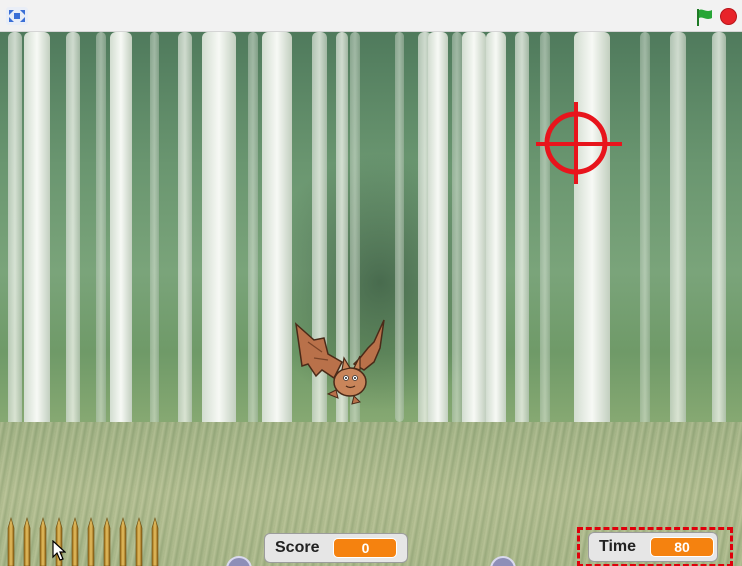 This screenshot has height=566, width=742. I want to click on stop-sign-icon, so click(728, 16).